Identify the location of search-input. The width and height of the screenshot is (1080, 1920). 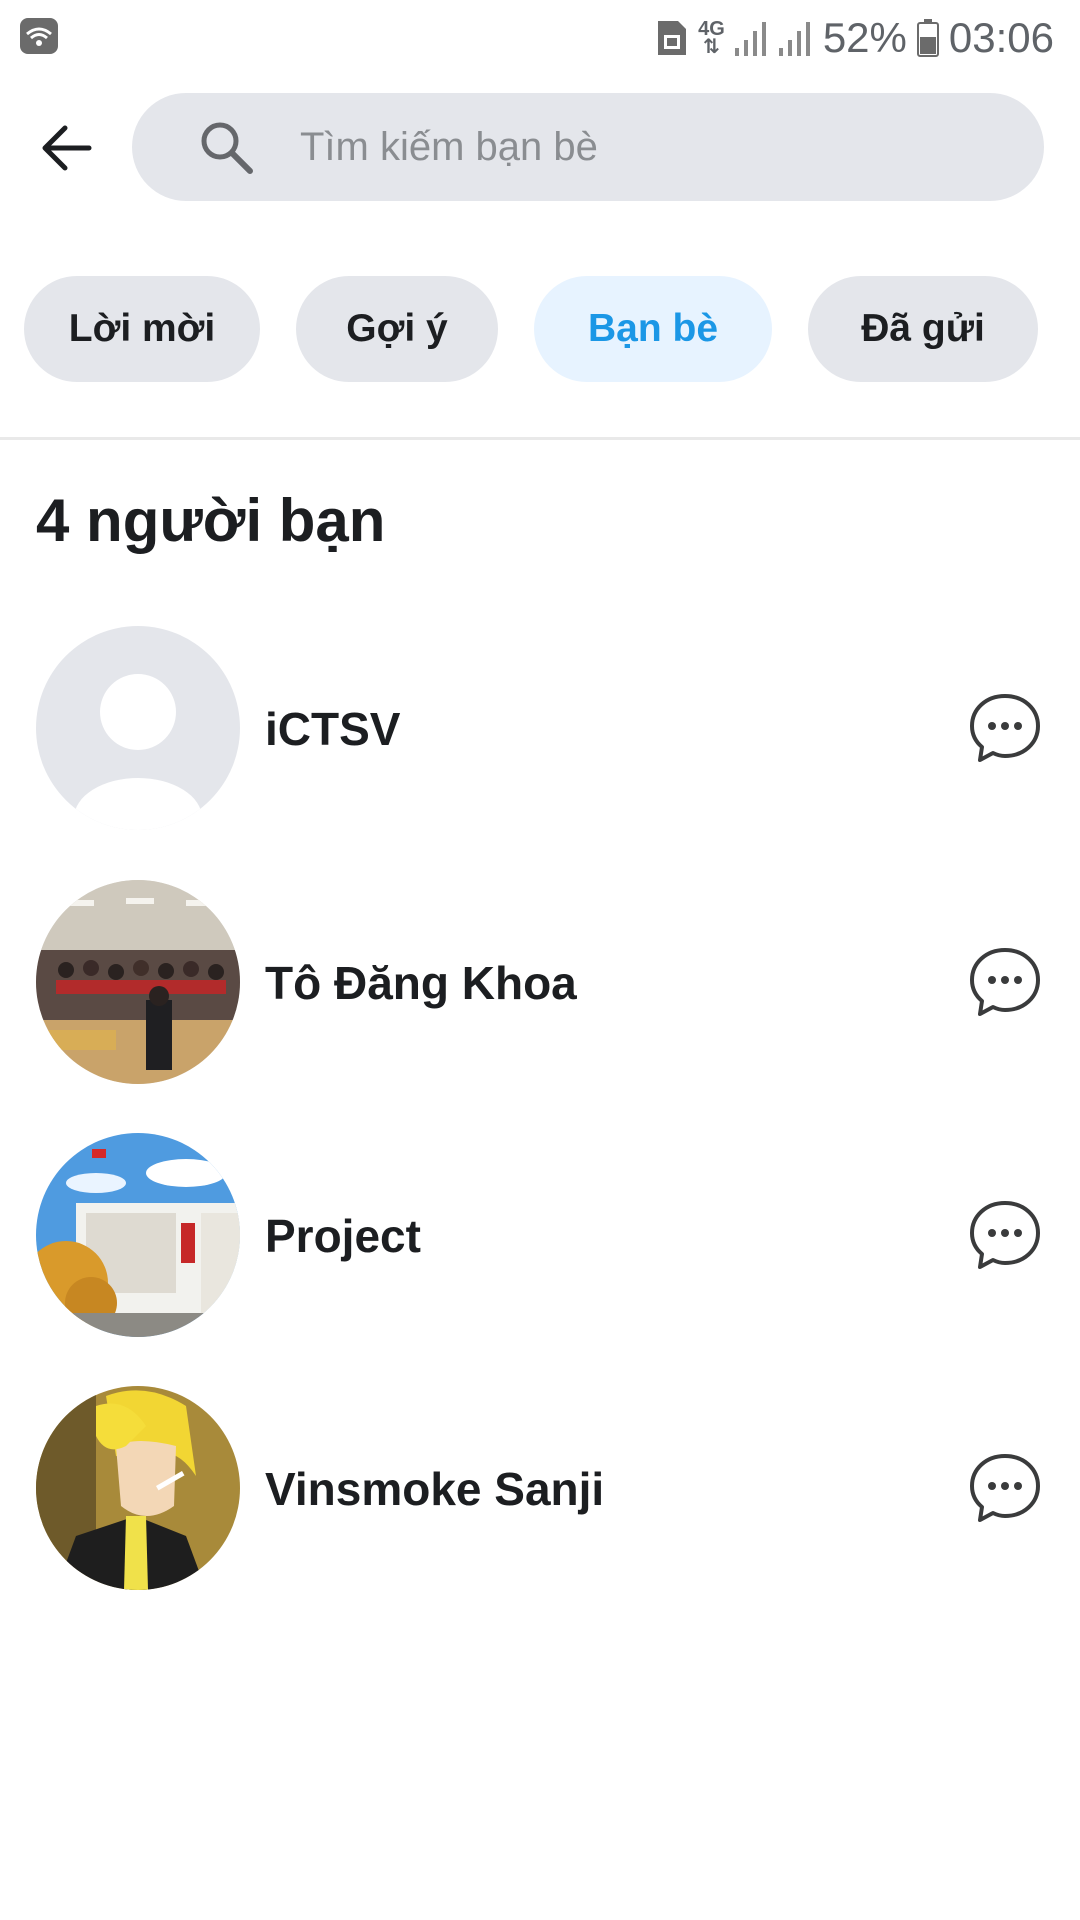
(650, 147).